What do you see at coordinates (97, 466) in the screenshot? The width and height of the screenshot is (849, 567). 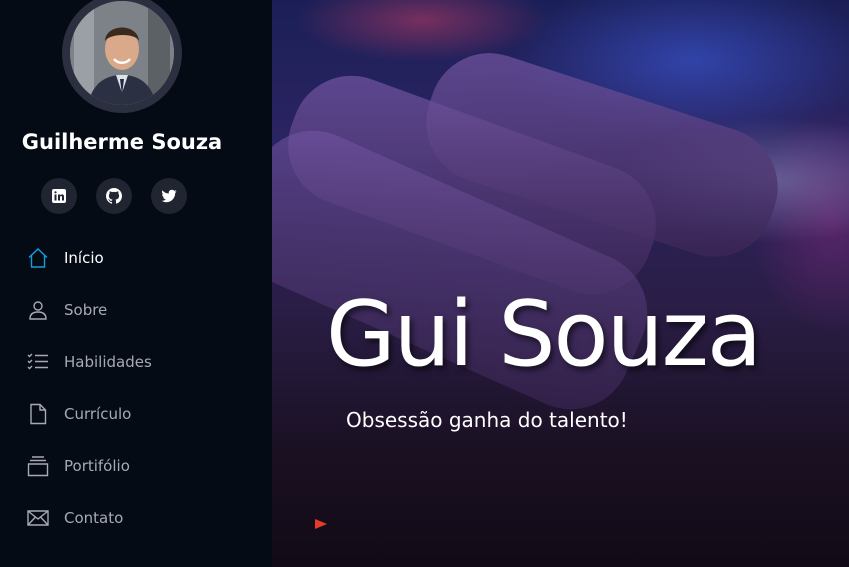 I see `nav-item-label: Portifólio` at bounding box center [97, 466].